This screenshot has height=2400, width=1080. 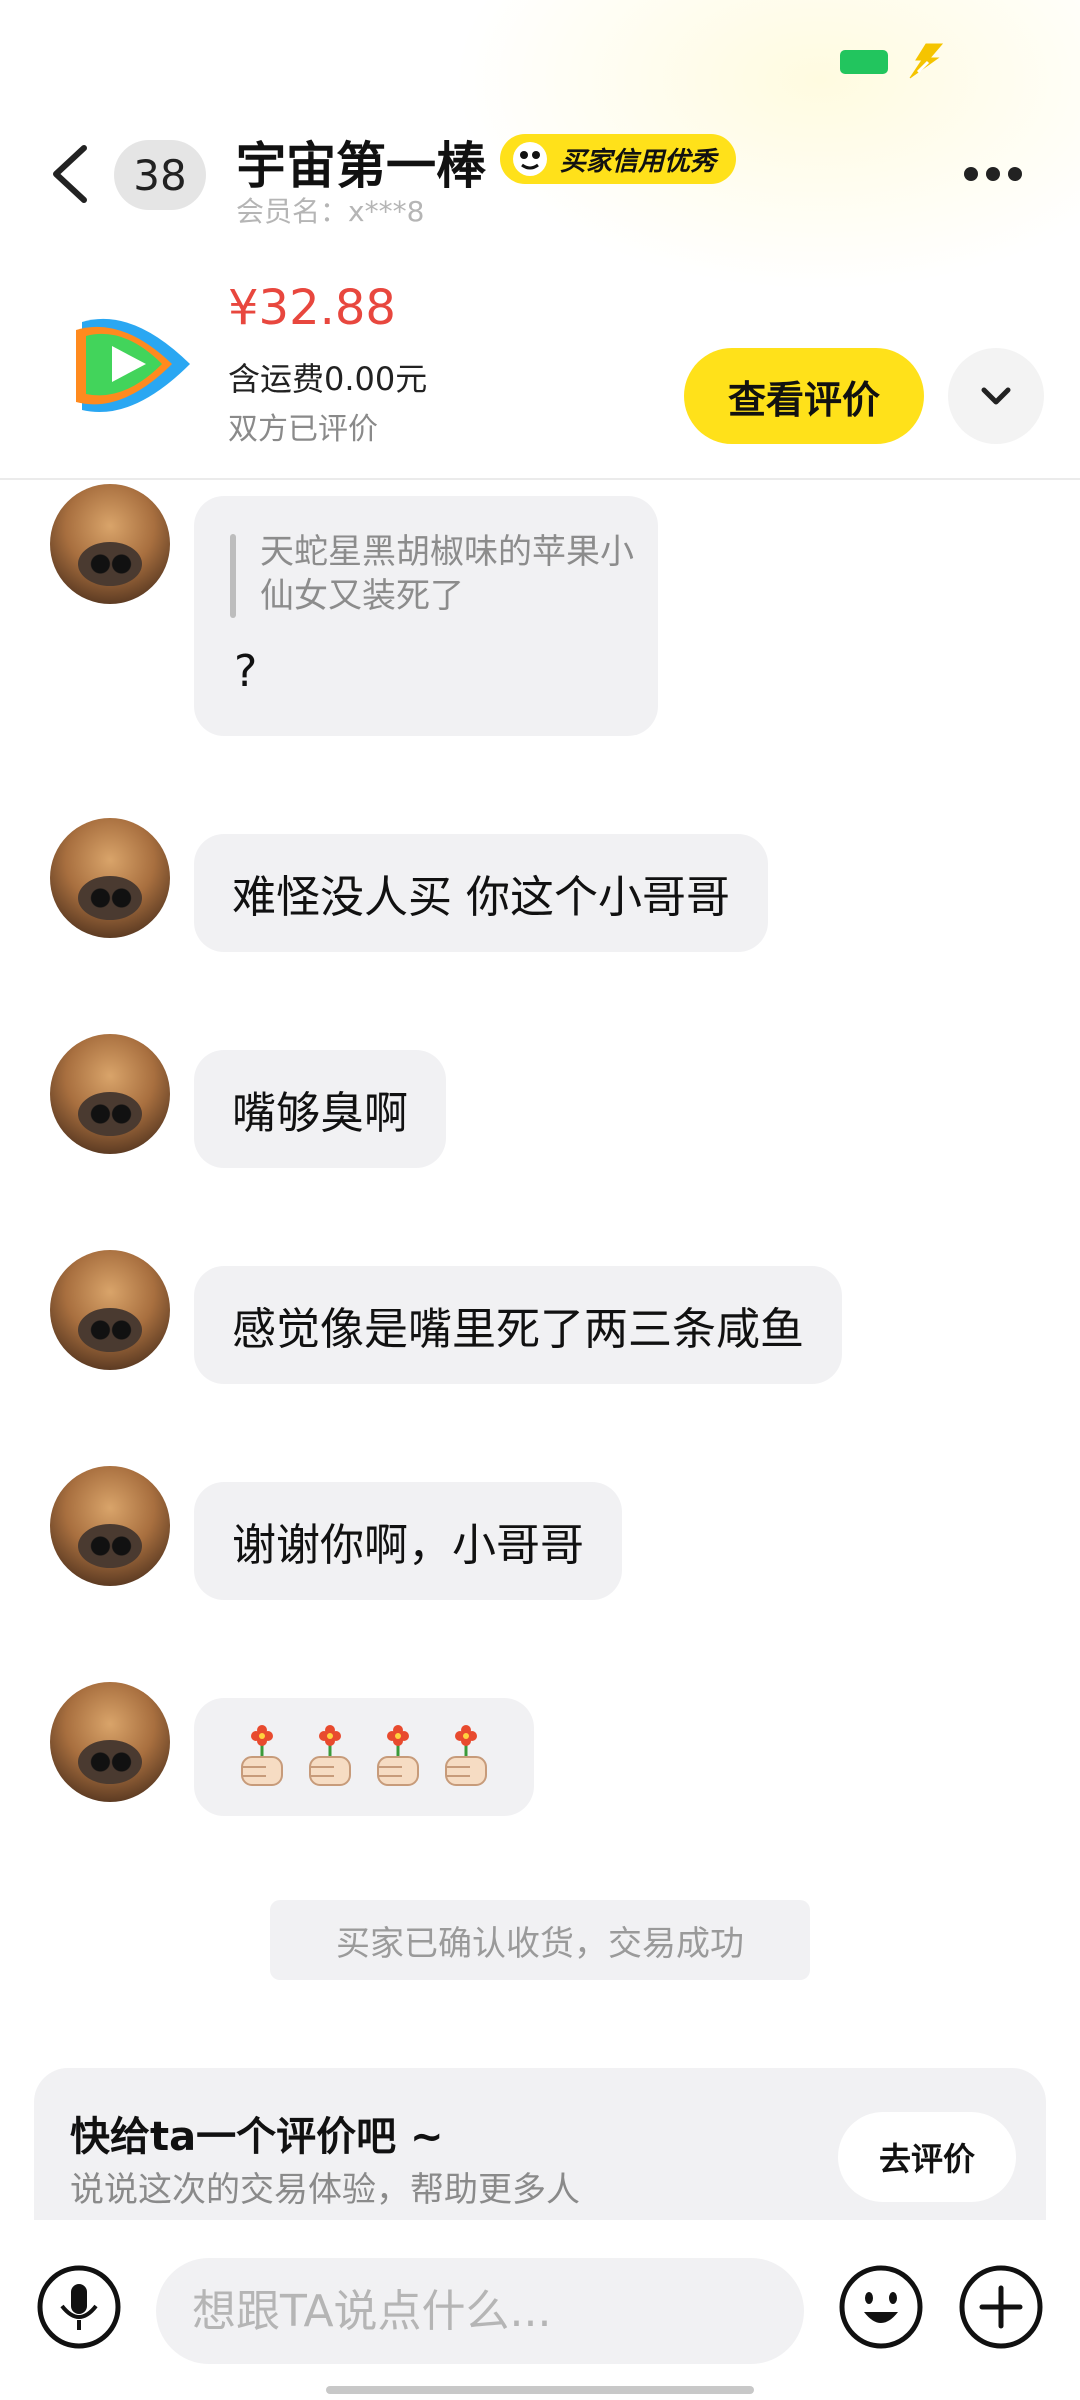 I want to click on charging-icon, so click(x=926, y=61).